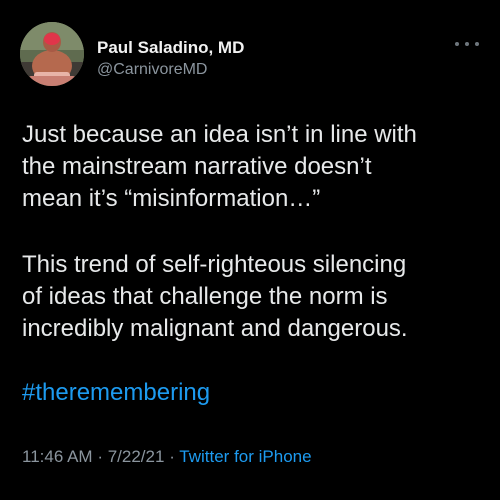 The image size is (500, 500). Describe the element at coordinates (136, 456) in the screenshot. I see `tweet-date: 7/22/21` at that location.